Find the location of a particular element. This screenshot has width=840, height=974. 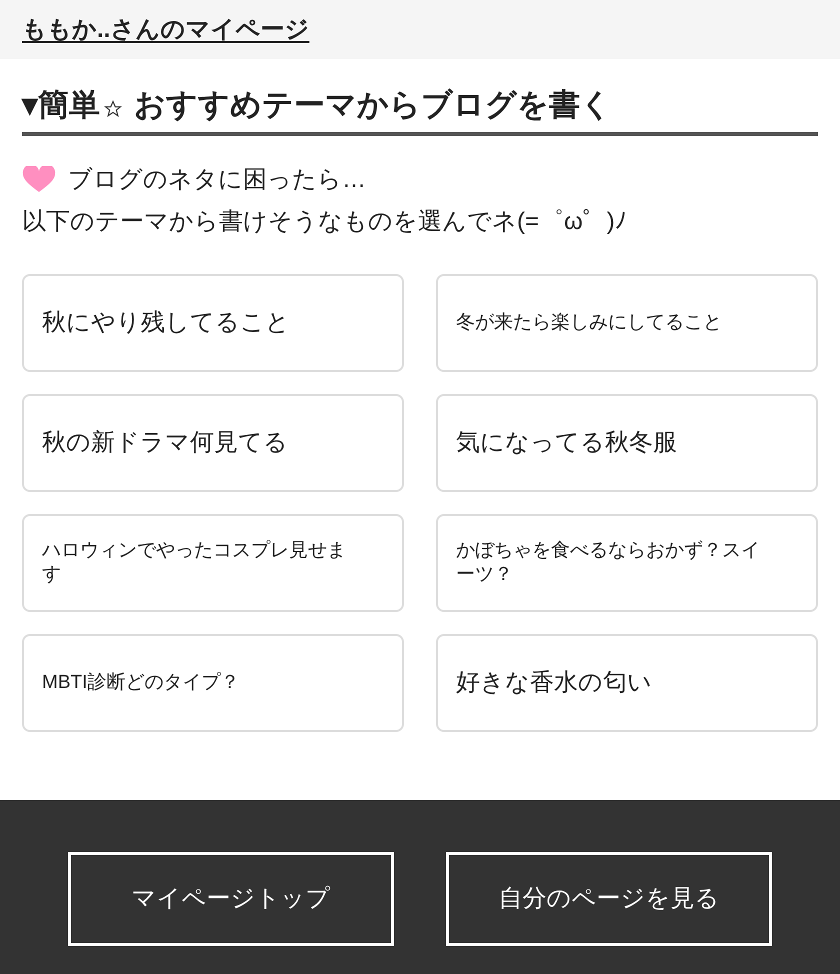

footer-button: マイページトップ is located at coordinates (231, 899).